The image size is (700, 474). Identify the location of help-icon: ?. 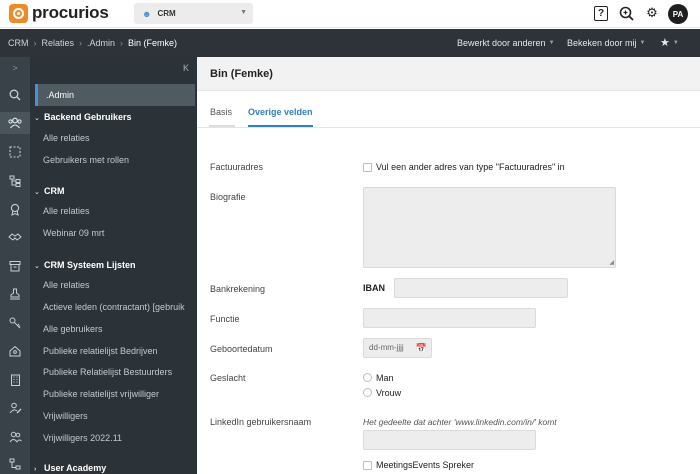
(601, 13).